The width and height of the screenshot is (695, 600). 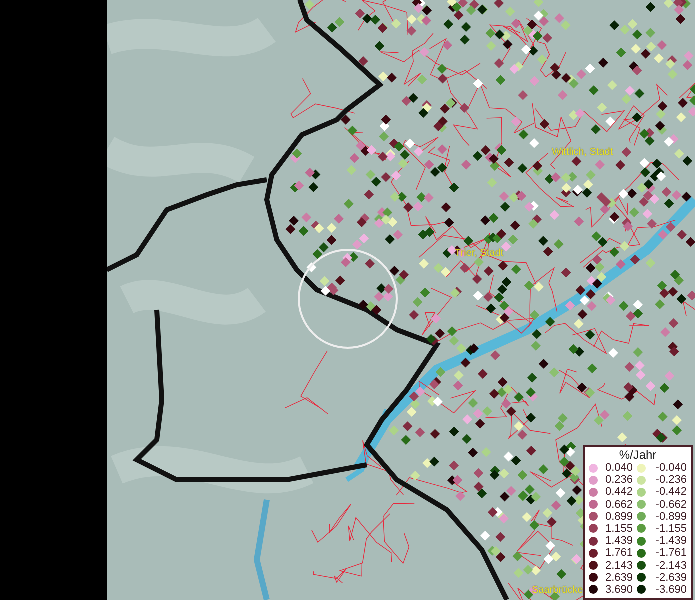 What do you see at coordinates (618, 516) in the screenshot?
I see `legend-value: 0.899` at bounding box center [618, 516].